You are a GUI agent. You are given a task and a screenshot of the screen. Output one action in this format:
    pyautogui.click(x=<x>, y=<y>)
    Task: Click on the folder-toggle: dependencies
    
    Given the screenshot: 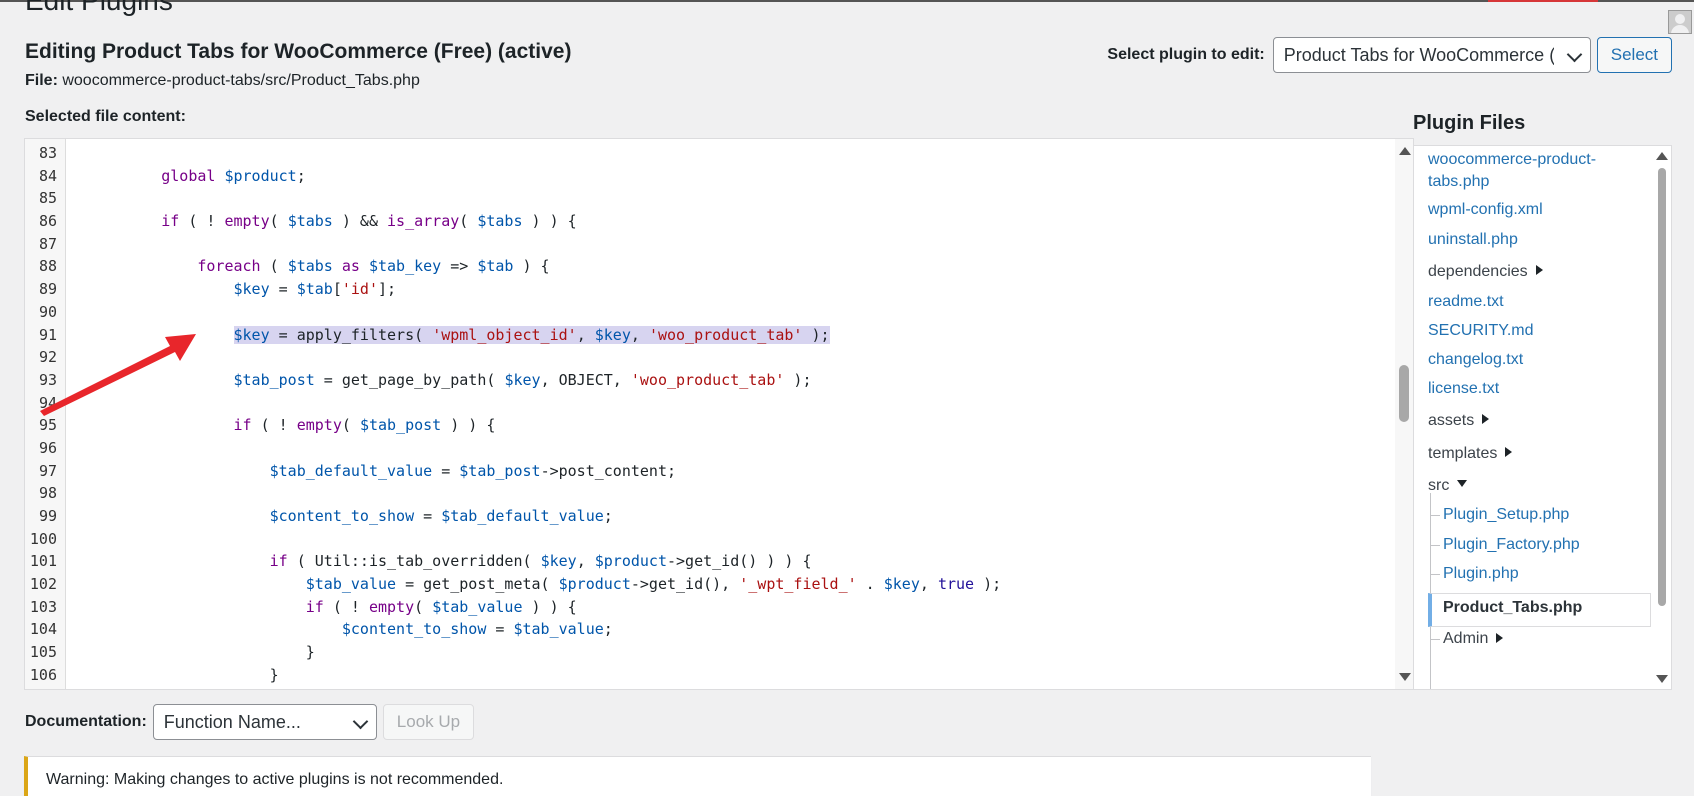 What is the action you would take?
    pyautogui.click(x=1485, y=272)
    